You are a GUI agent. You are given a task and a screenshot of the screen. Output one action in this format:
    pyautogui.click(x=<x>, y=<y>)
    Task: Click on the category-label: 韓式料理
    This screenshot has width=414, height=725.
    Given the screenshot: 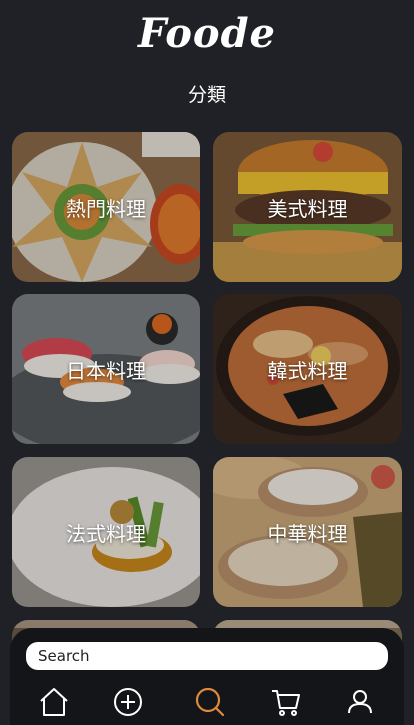 What is the action you would take?
    pyautogui.click(x=307, y=370)
    